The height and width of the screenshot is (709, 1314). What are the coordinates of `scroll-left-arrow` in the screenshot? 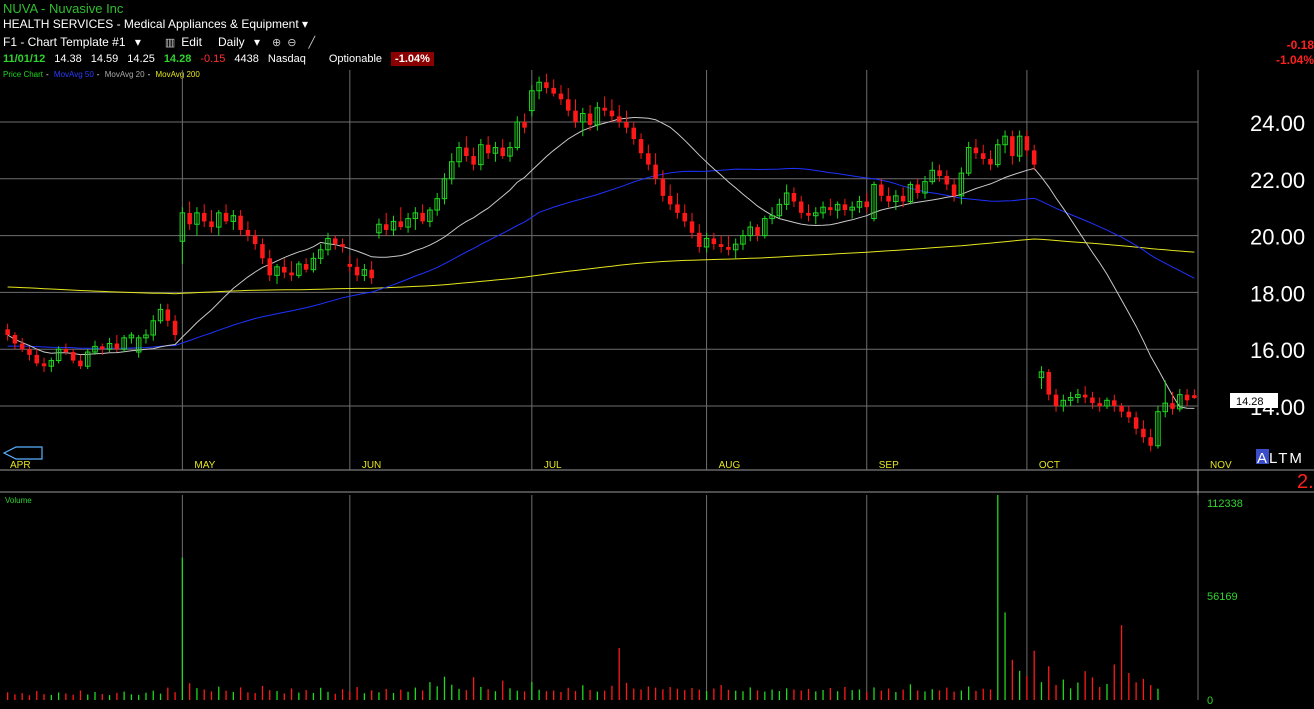 It's located at (22, 453).